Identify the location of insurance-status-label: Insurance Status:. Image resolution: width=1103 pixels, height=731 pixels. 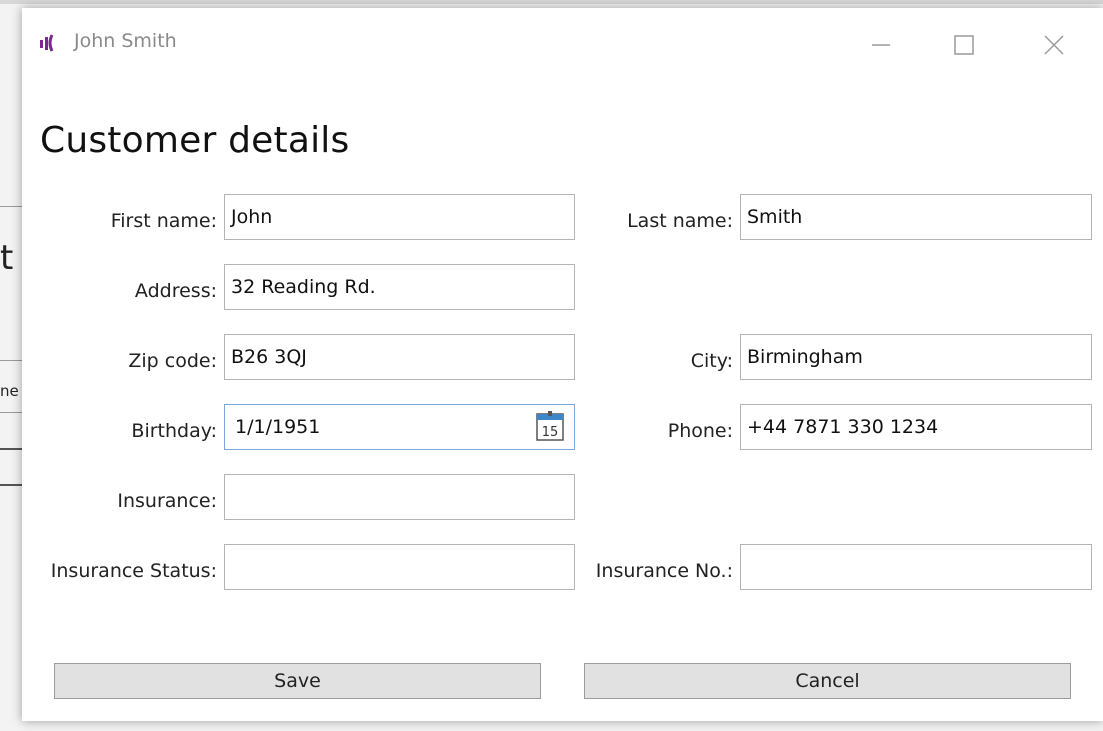
(133, 571).